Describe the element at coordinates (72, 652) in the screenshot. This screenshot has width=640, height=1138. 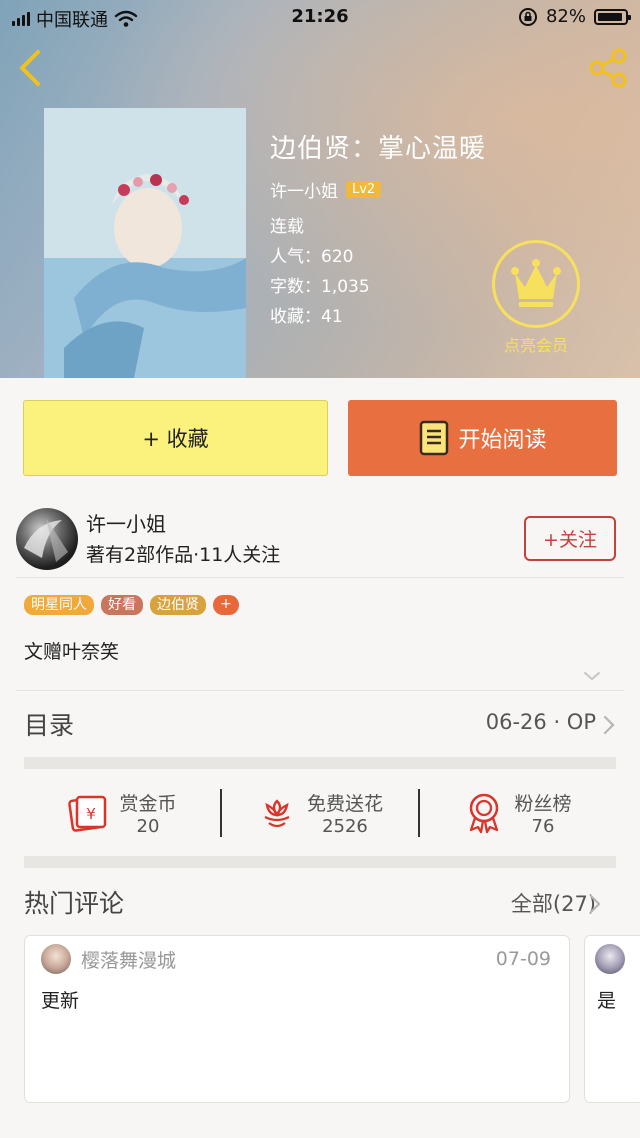
I see `book-intro: 文赠叶奈笑` at that location.